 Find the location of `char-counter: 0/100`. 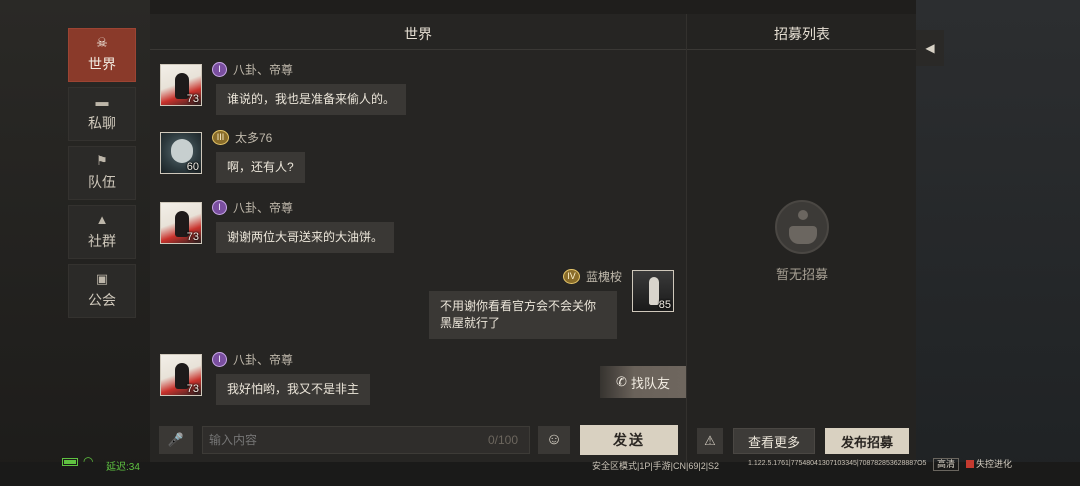

char-counter: 0/100 is located at coordinates (503, 440).